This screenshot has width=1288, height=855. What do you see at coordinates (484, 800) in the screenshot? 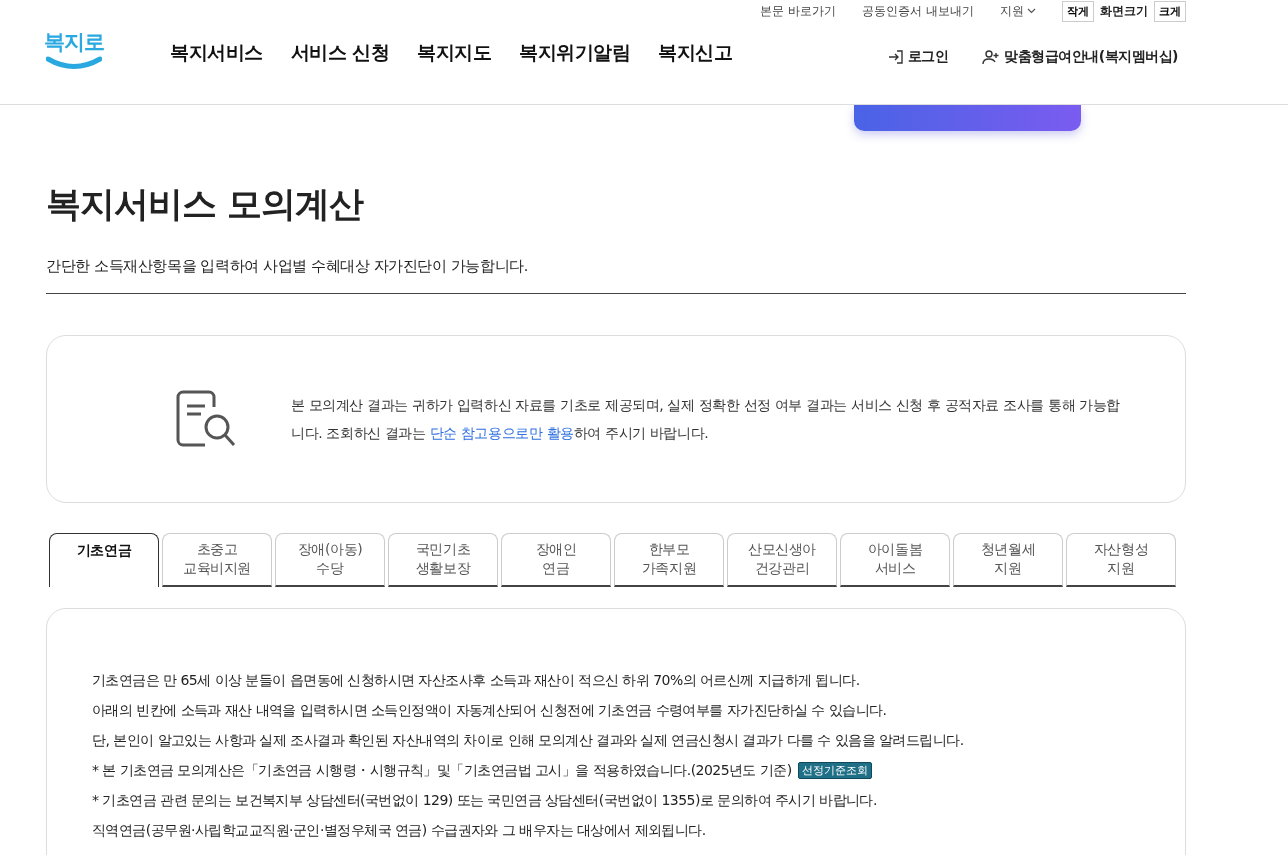
I see `info-text: * 기초연금 관련 문의는 보건복지부 상담센터(국번없이 129) 또는 국민연금 상담센터(국번없이 1355)로 문의하여 주시기 바랍니다.` at bounding box center [484, 800].